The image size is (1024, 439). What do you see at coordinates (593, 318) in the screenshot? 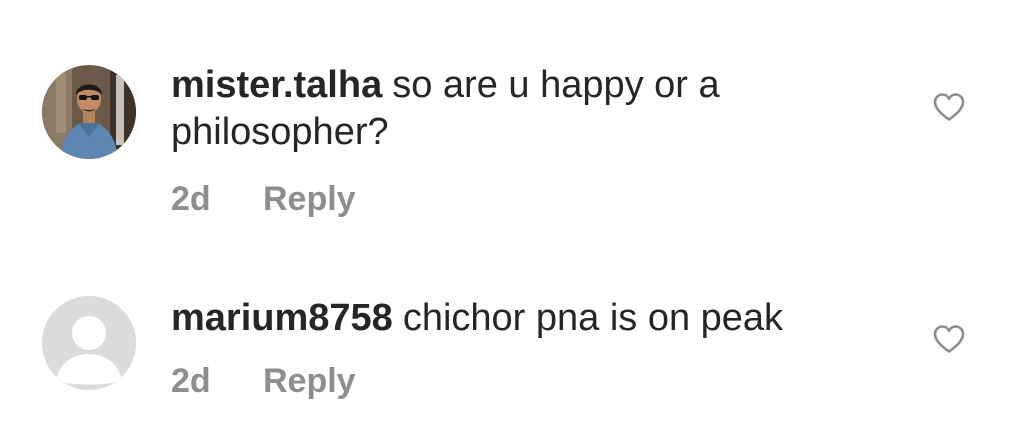
I see `comment-text: chichor pna is on peak` at bounding box center [593, 318].